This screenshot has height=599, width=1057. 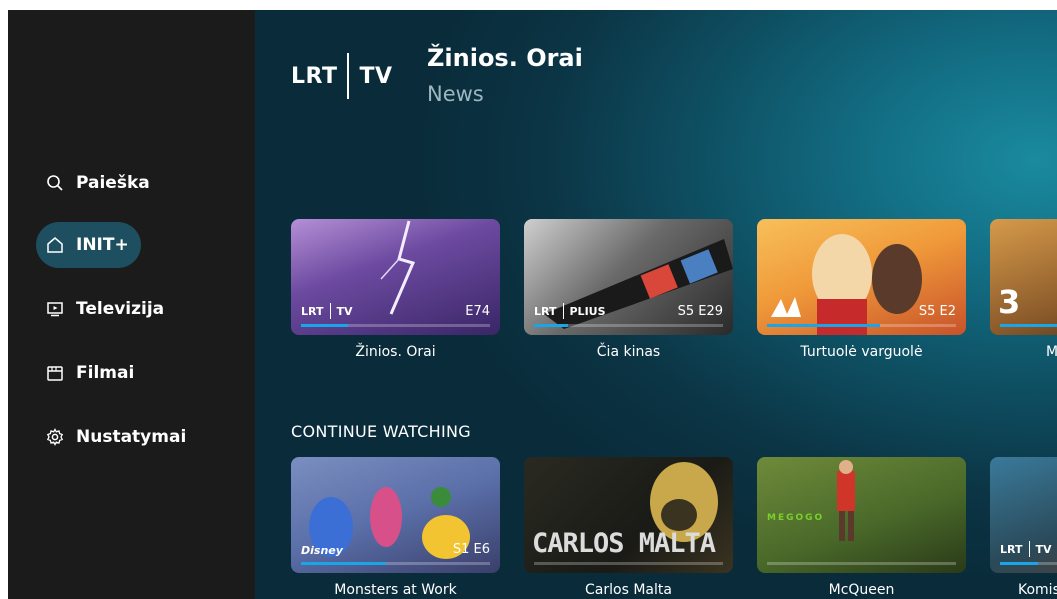 What do you see at coordinates (455, 94) in the screenshot?
I see `page-subtitle: News` at bounding box center [455, 94].